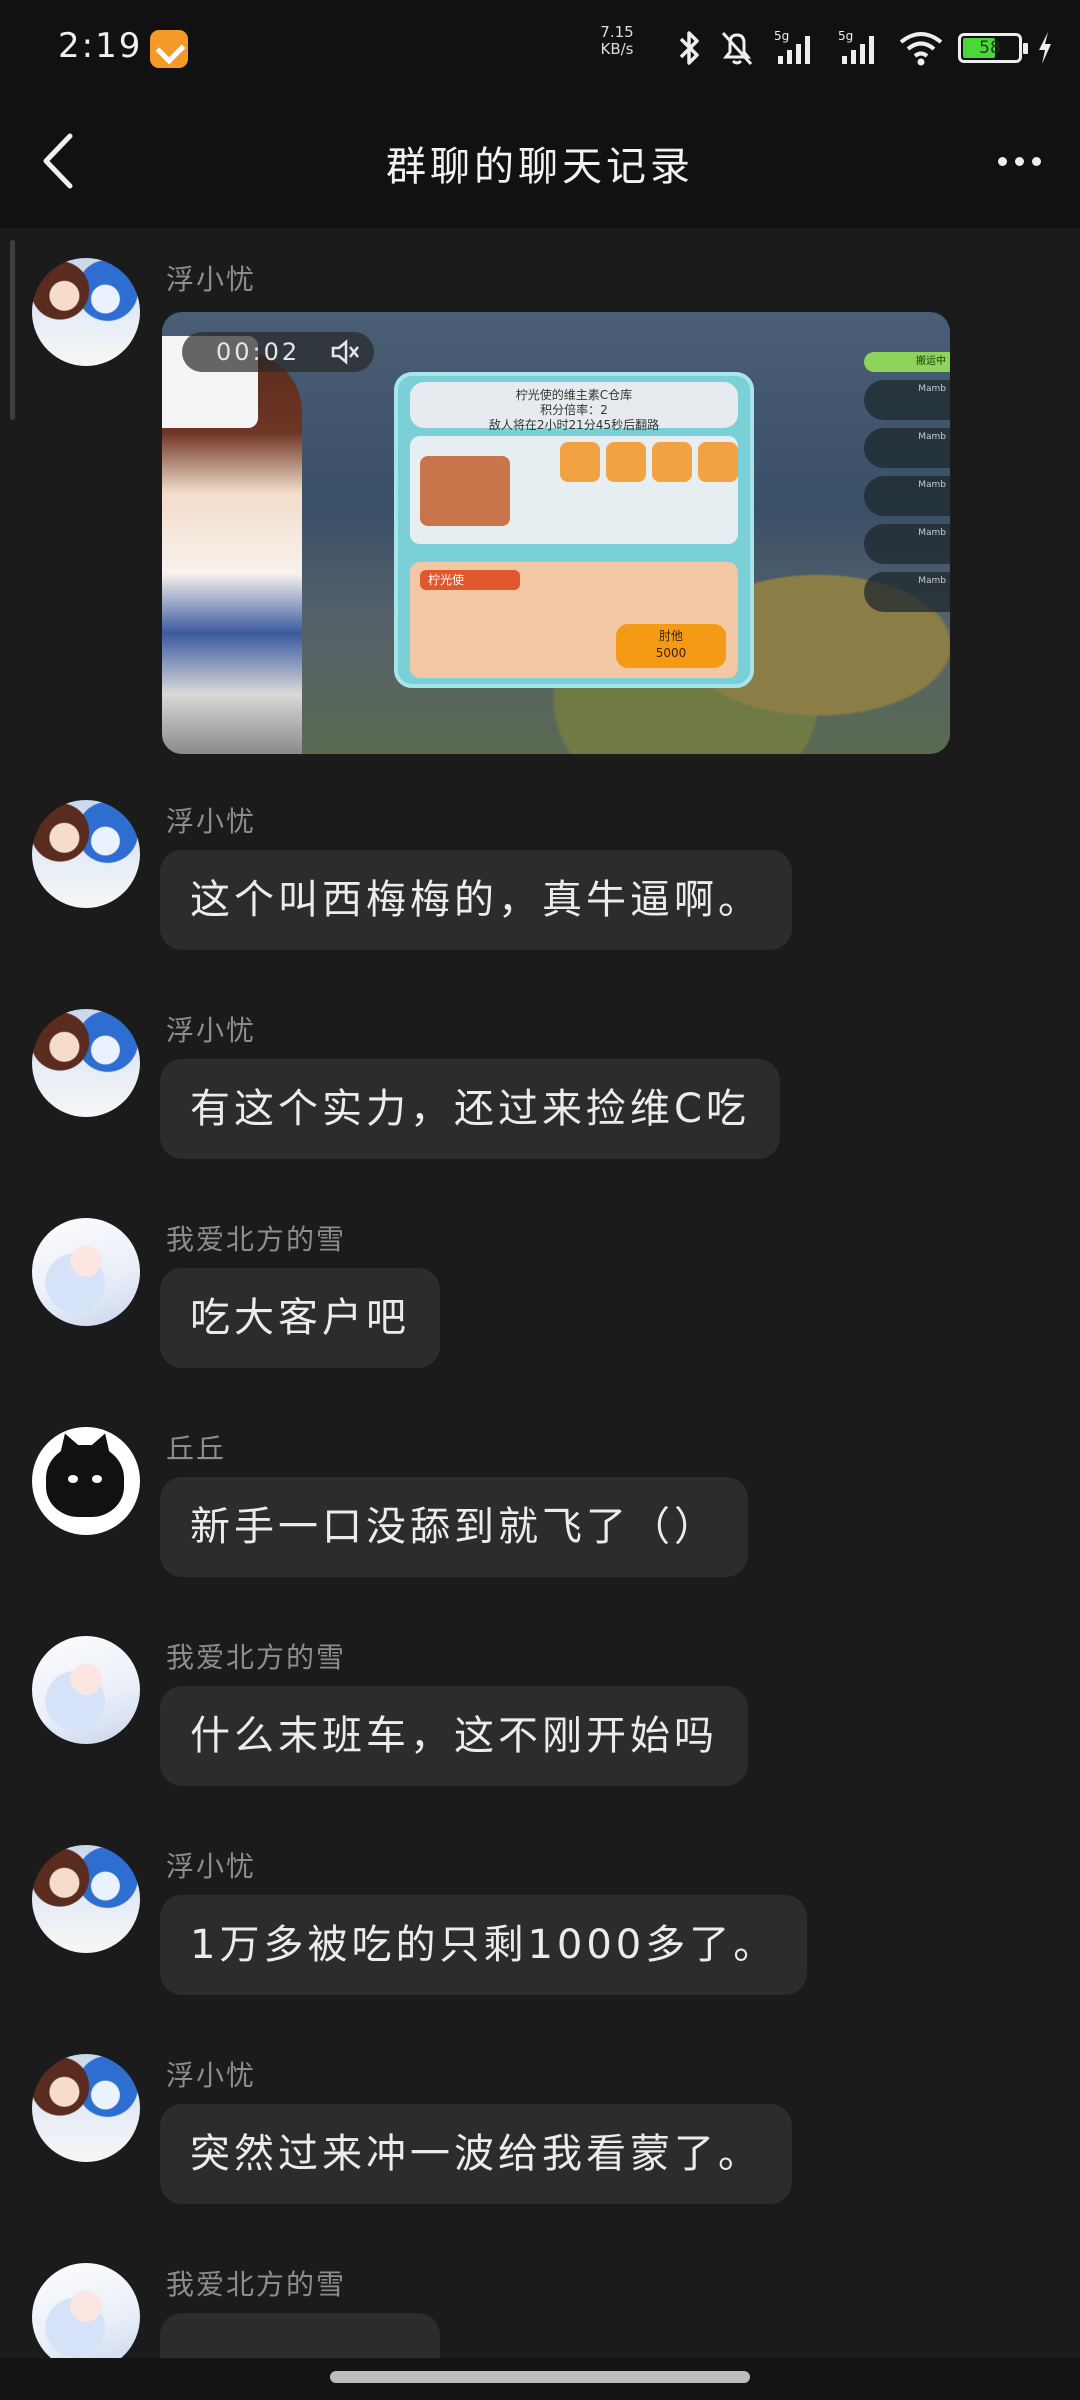 The width and height of the screenshot is (1080, 2400). What do you see at coordinates (484, 1945) in the screenshot?
I see `message-bubble: 1万多被吃的只剩1000多了。` at bounding box center [484, 1945].